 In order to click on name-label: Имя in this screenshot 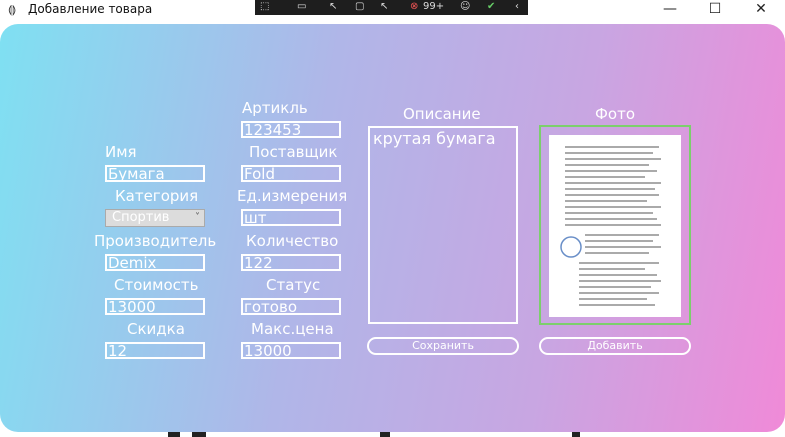, I will do `click(121, 152)`.